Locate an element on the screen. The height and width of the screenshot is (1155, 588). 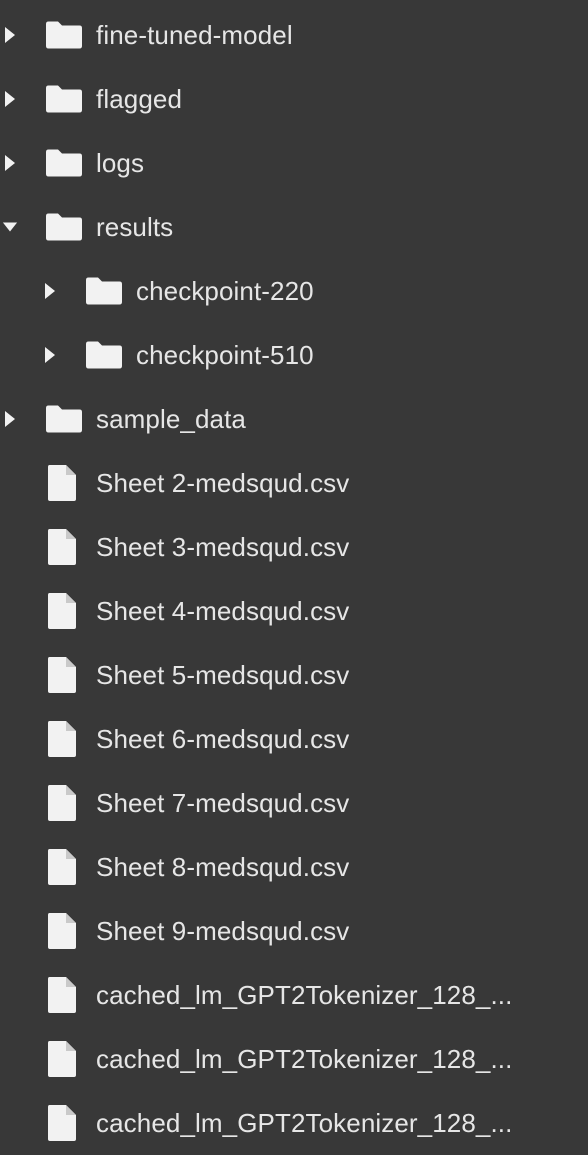
folder-label: logs is located at coordinates (120, 163).